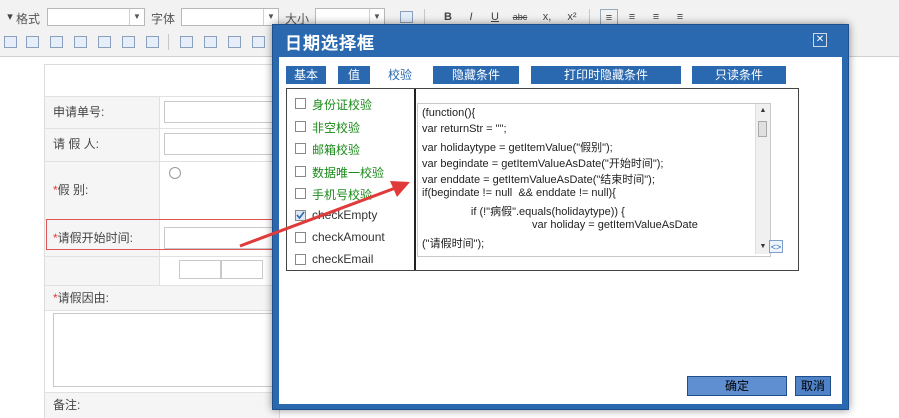 The width and height of the screenshot is (899, 418). Describe the element at coordinates (186, 42) in the screenshot. I see `line-icon` at that location.